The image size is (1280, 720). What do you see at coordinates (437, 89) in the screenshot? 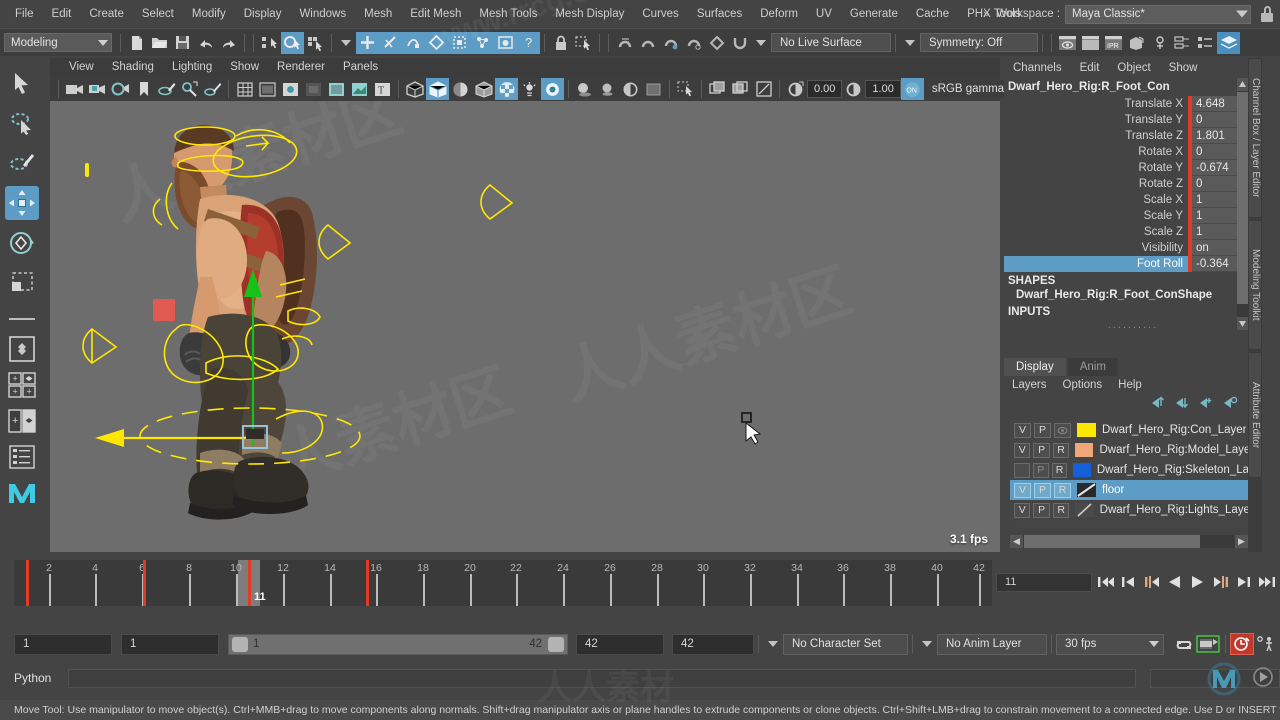
I see `smooth-shade-all-icon` at bounding box center [437, 89].